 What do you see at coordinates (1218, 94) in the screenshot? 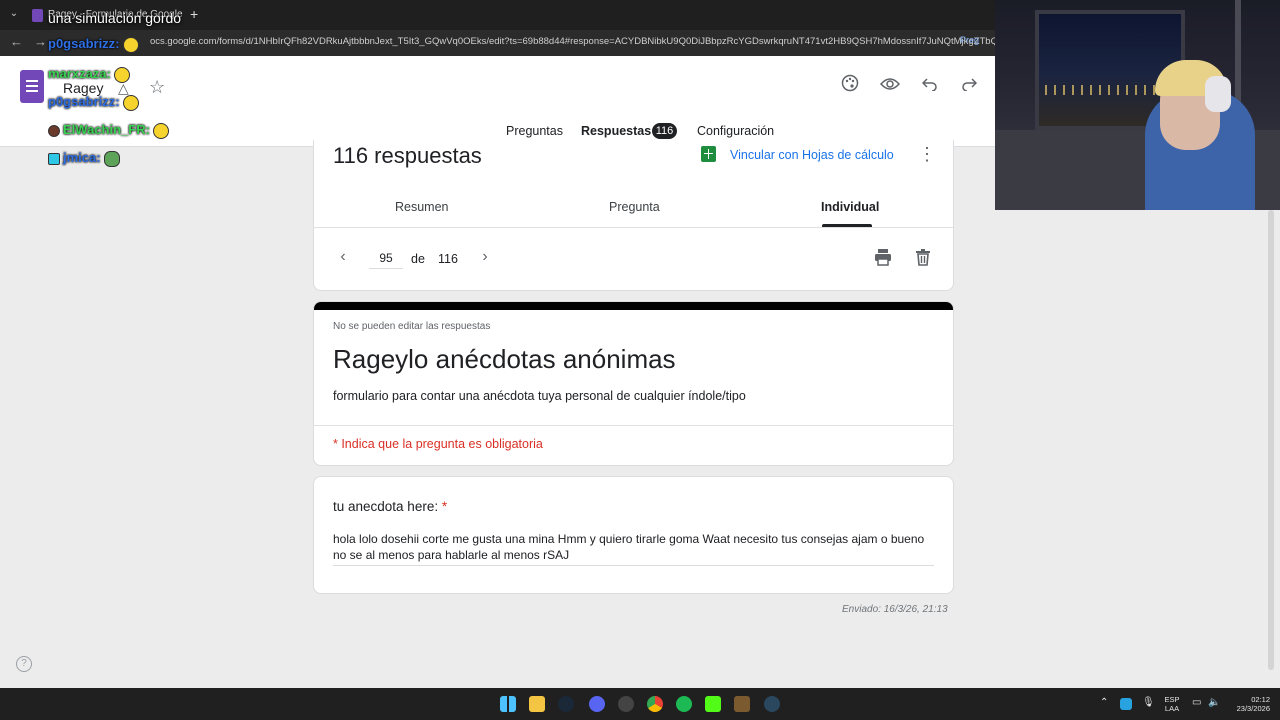
I see `webcam-headset` at bounding box center [1218, 94].